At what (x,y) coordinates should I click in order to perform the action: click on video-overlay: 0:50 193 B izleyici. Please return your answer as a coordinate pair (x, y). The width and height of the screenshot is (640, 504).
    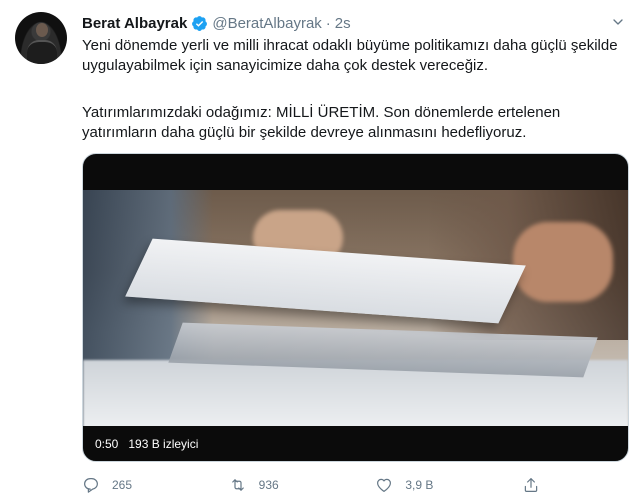
    Looking at the image, I should click on (146, 444).